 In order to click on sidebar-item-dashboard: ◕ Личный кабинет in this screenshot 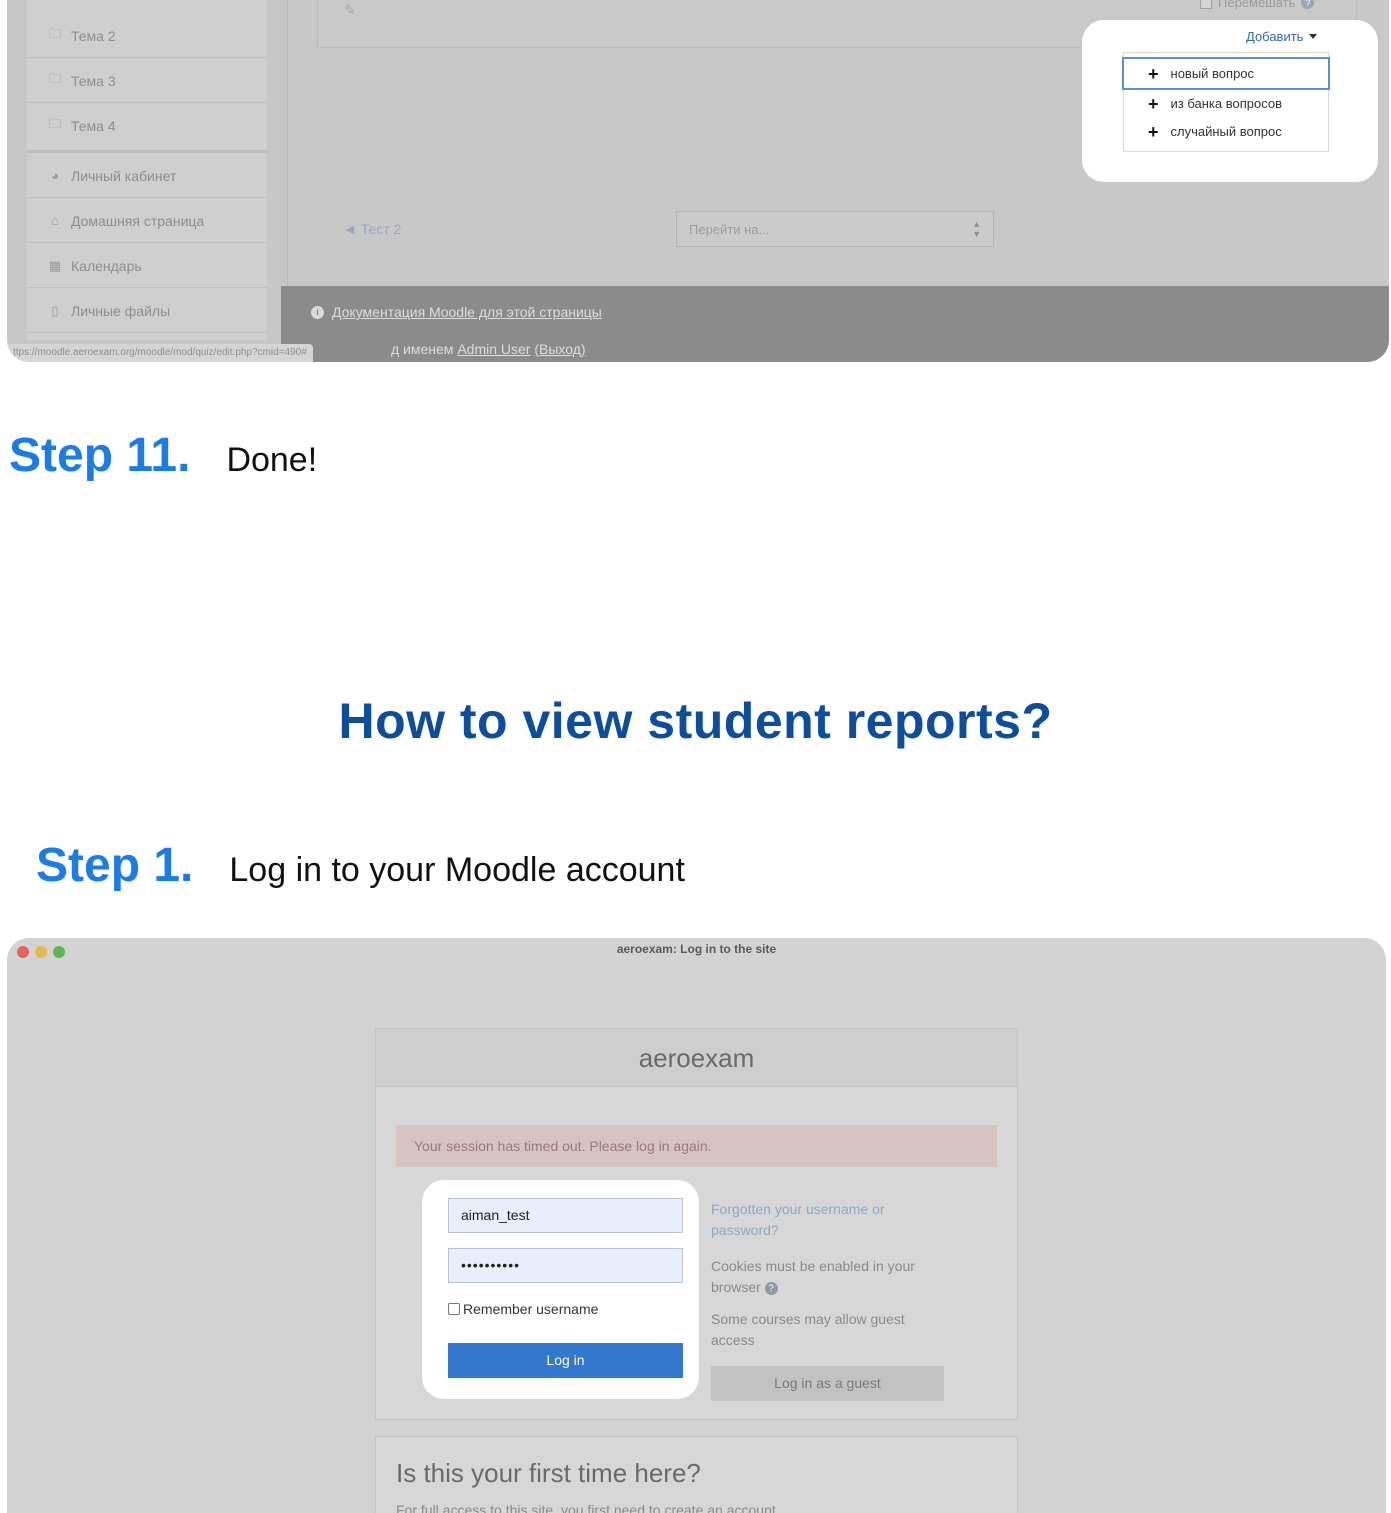, I will do `click(147, 176)`.